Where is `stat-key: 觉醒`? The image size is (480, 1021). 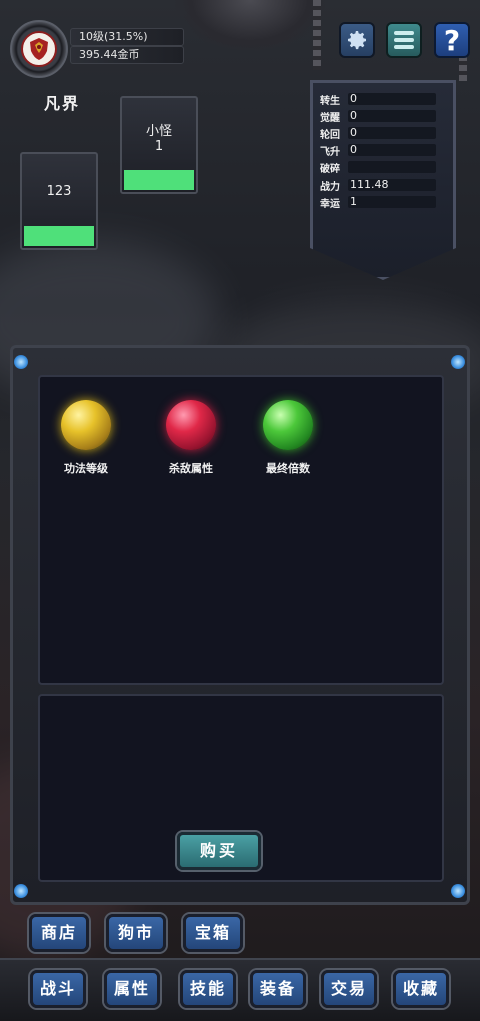
stat-key: 觉醒 is located at coordinates (330, 118).